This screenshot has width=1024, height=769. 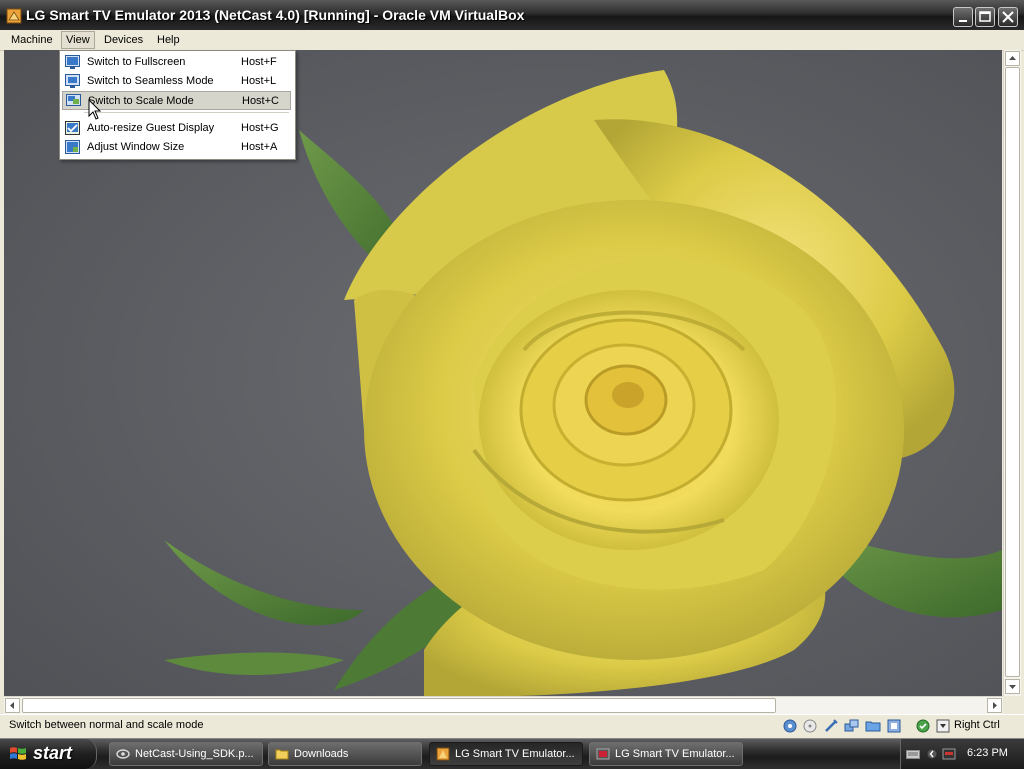 I want to click on fullscreen-icon, so click(x=72, y=62).